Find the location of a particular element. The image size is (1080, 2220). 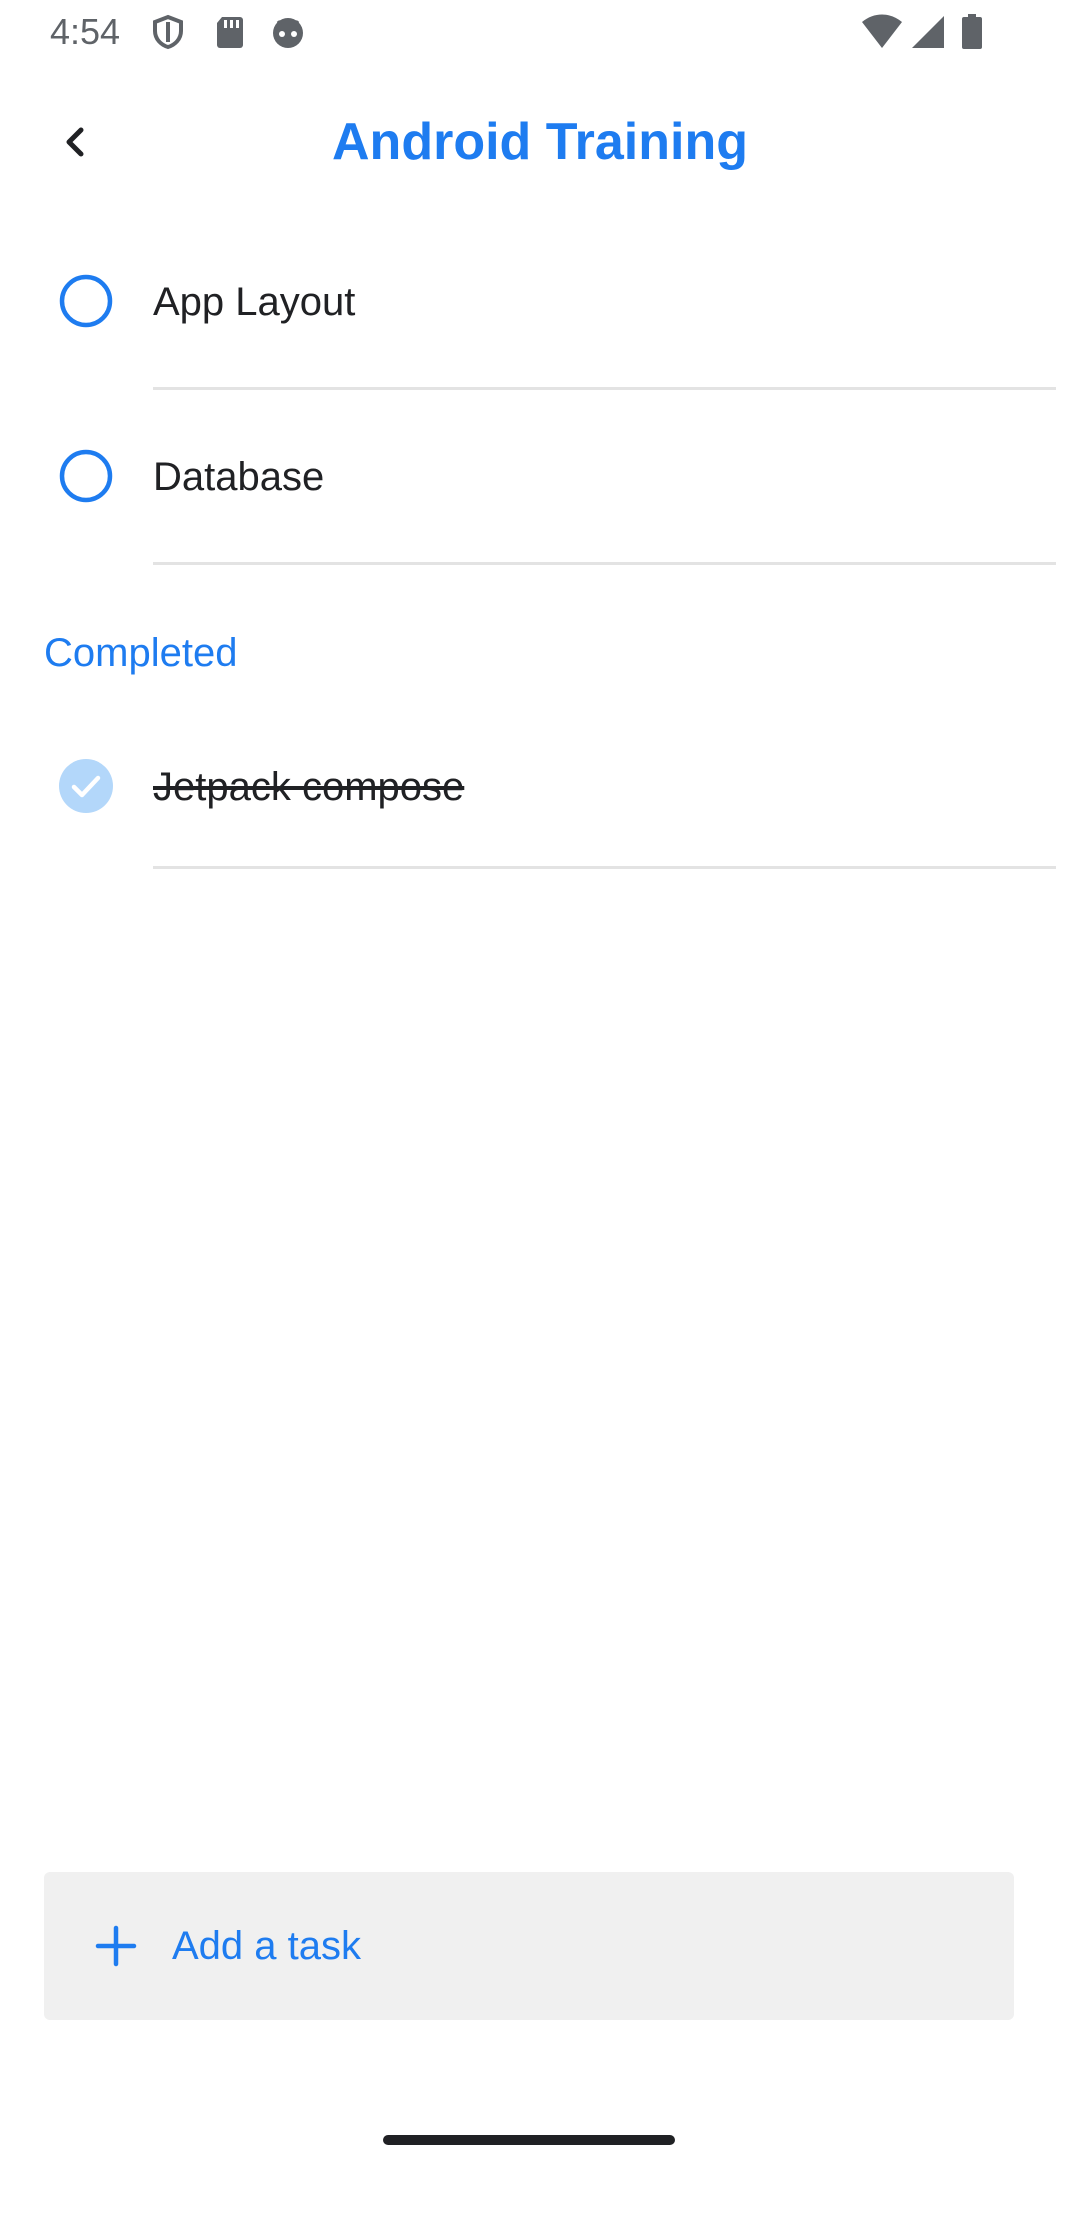

add-task-button: Add a task is located at coordinates (529, 1946).